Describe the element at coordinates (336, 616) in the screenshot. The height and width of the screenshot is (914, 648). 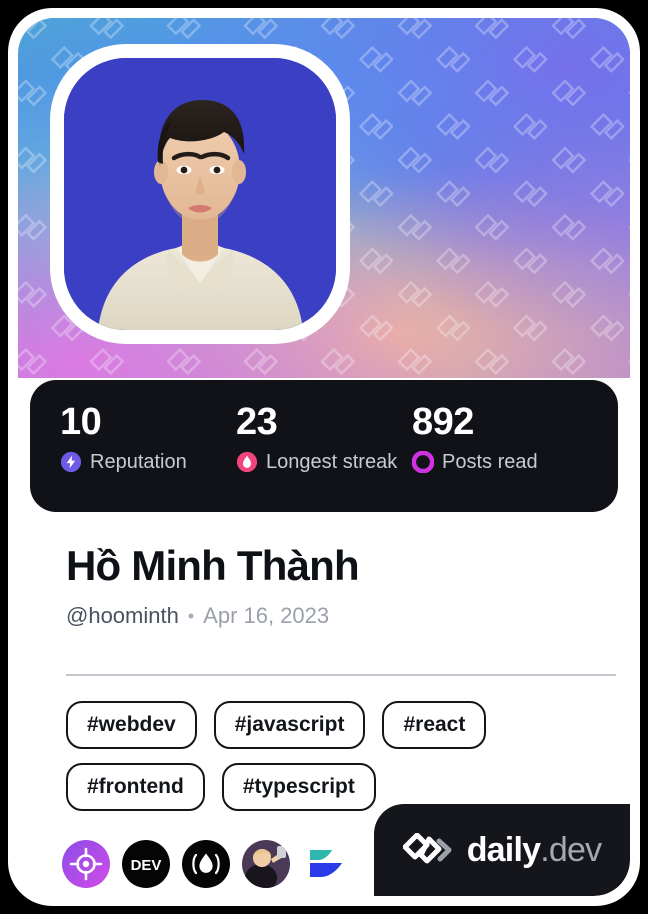
I see `profile-meta: @hoominth • Apr 16, 2023` at that location.